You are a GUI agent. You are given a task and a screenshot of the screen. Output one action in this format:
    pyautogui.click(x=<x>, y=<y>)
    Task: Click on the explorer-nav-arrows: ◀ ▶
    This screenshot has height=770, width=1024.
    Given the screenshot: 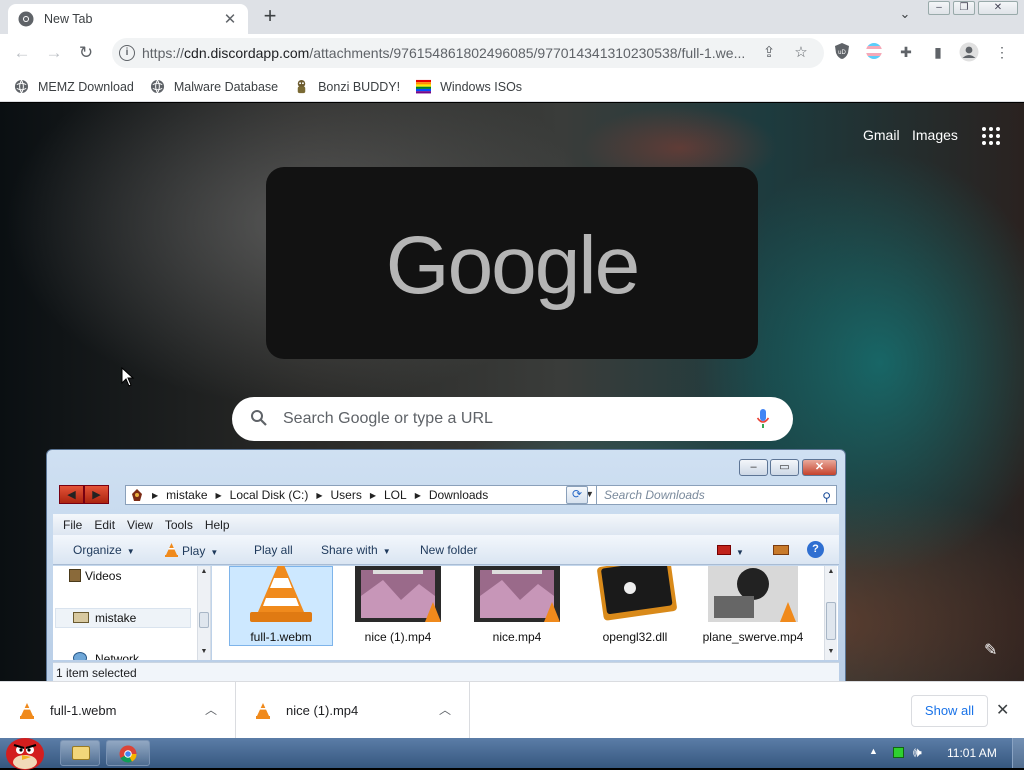 What is the action you would take?
    pyautogui.click(x=84, y=494)
    